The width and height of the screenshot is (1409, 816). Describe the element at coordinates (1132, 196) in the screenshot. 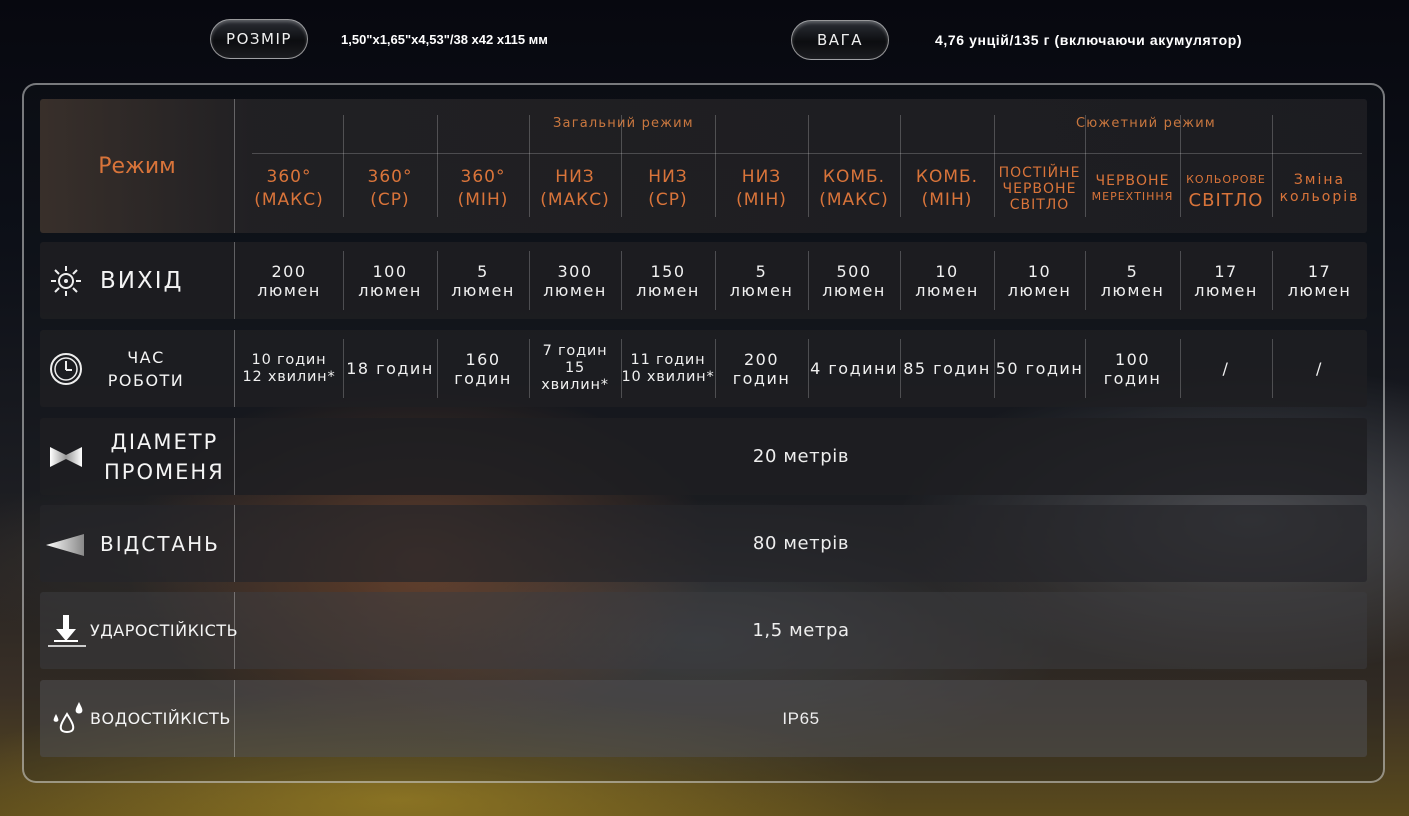

I see `column-header-10-l2: МЕРЕХТІННЯ` at that location.